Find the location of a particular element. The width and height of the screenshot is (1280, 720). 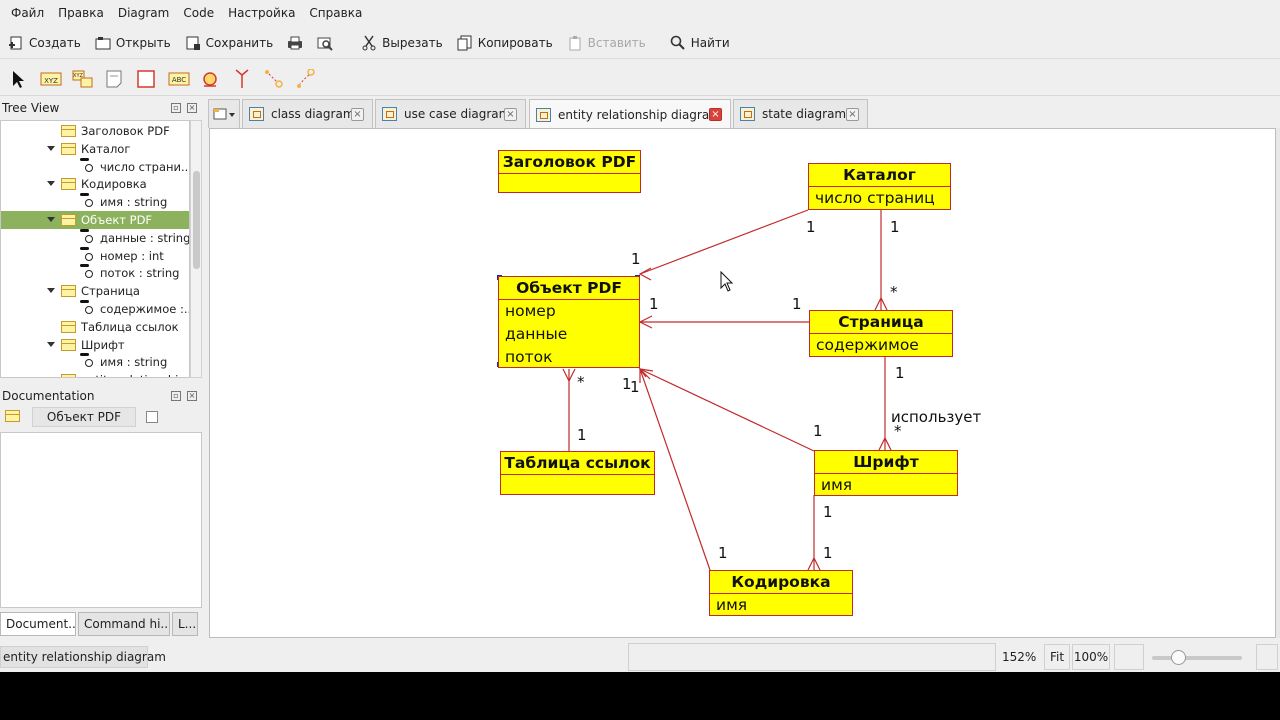

zoom-slider is located at coordinates (1197, 657).